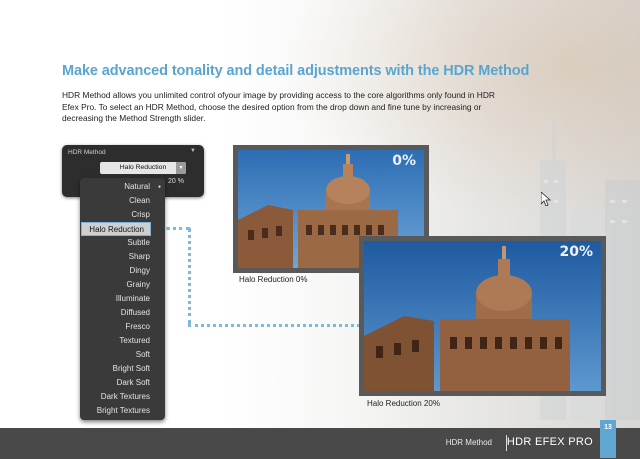 The height and width of the screenshot is (459, 640). I want to click on page-number: 13, so click(608, 439).